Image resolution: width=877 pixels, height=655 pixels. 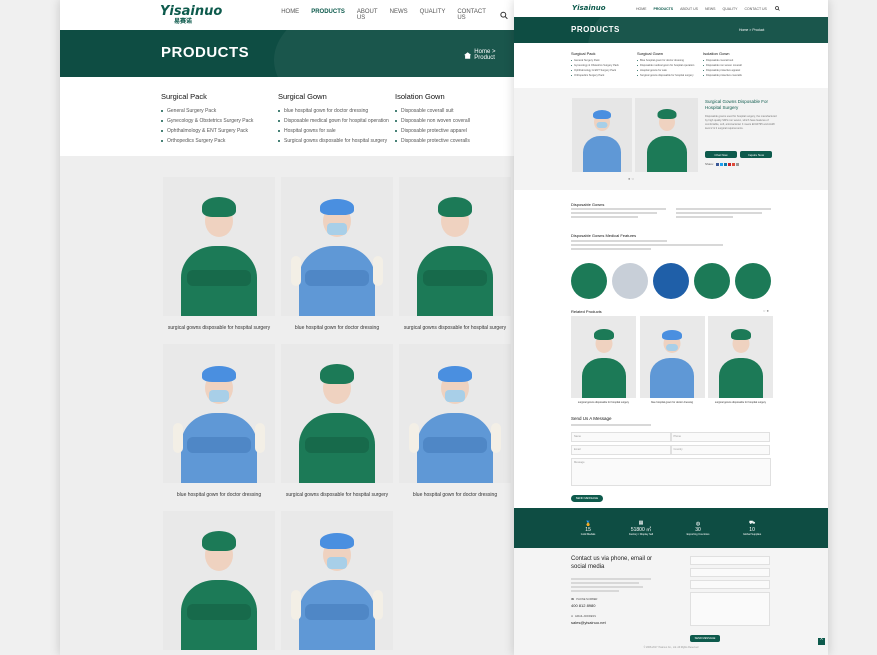 I want to click on footer-name-field, so click(x=730, y=560).